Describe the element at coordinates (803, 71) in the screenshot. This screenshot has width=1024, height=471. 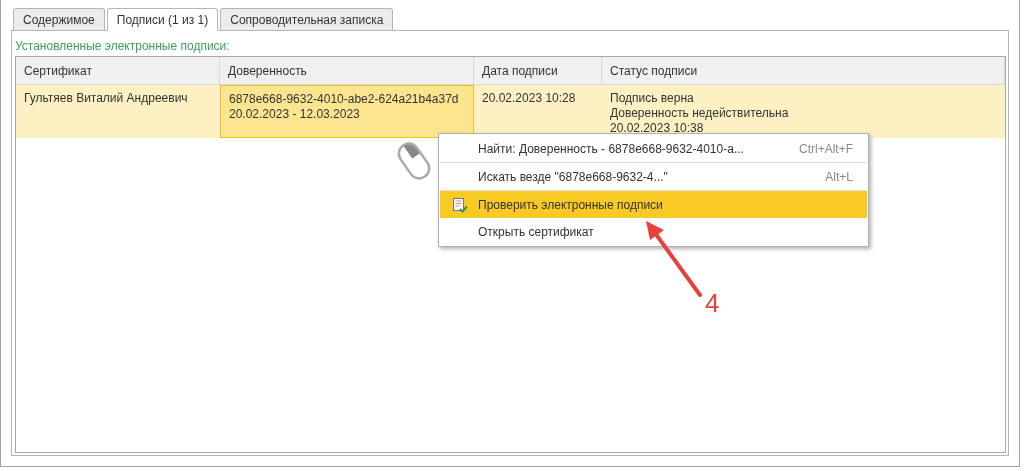
I see `column-header: Статус подписи` at that location.